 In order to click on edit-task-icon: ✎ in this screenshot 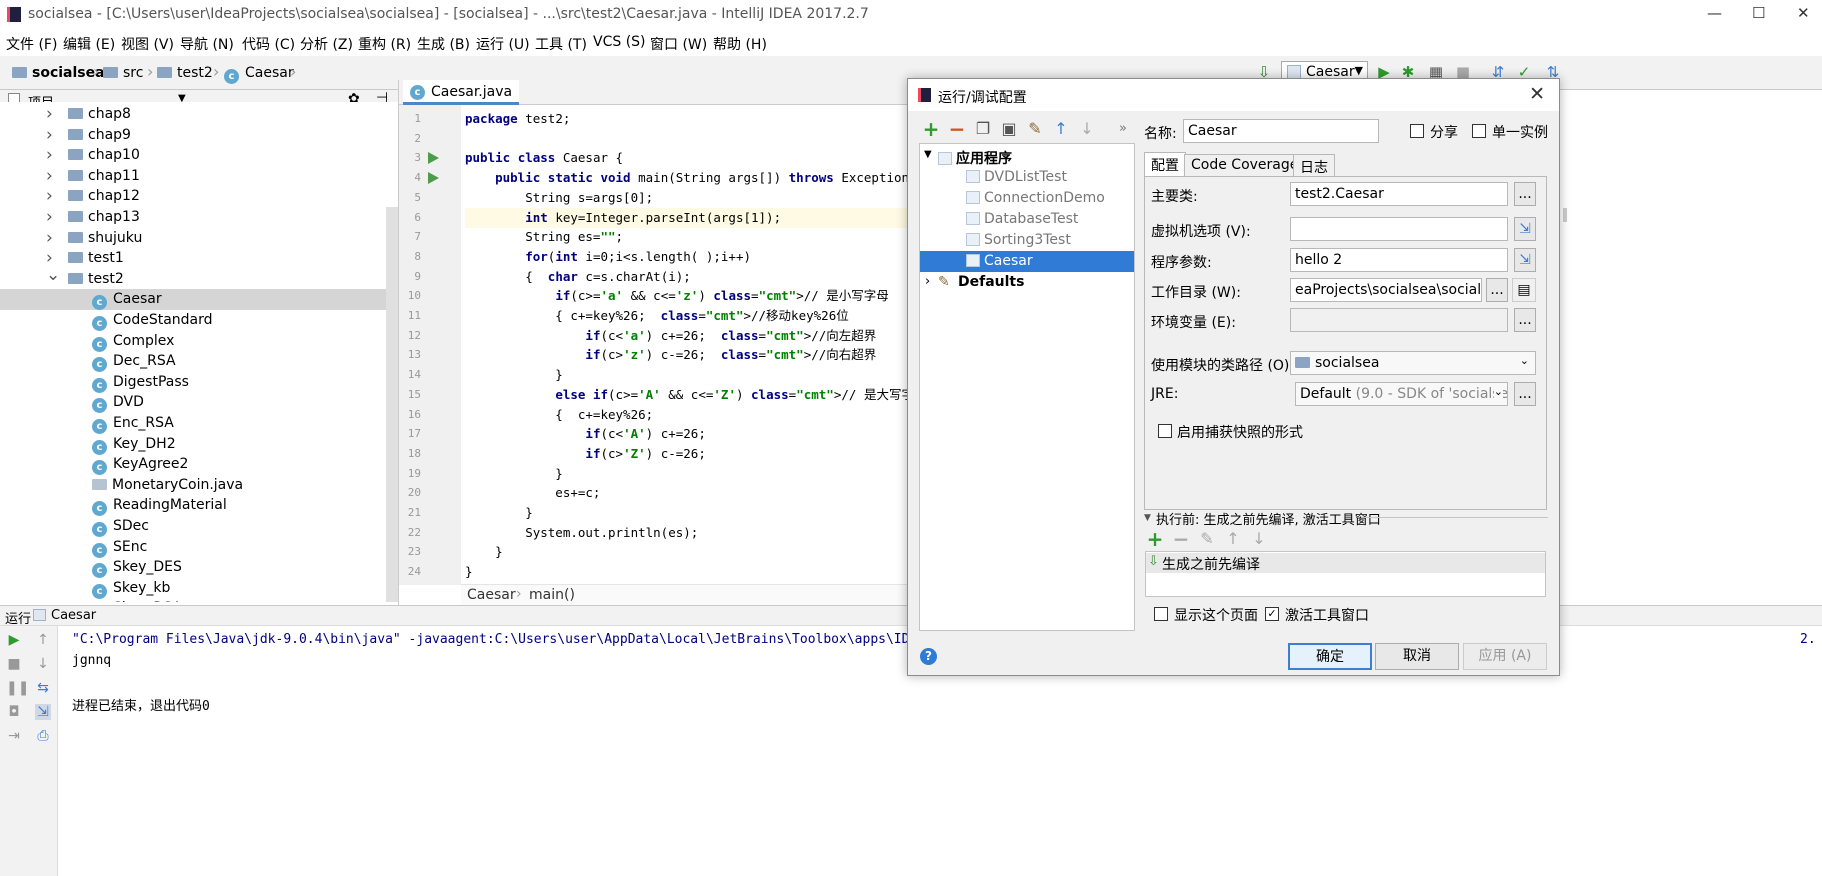, I will do `click(1207, 539)`.